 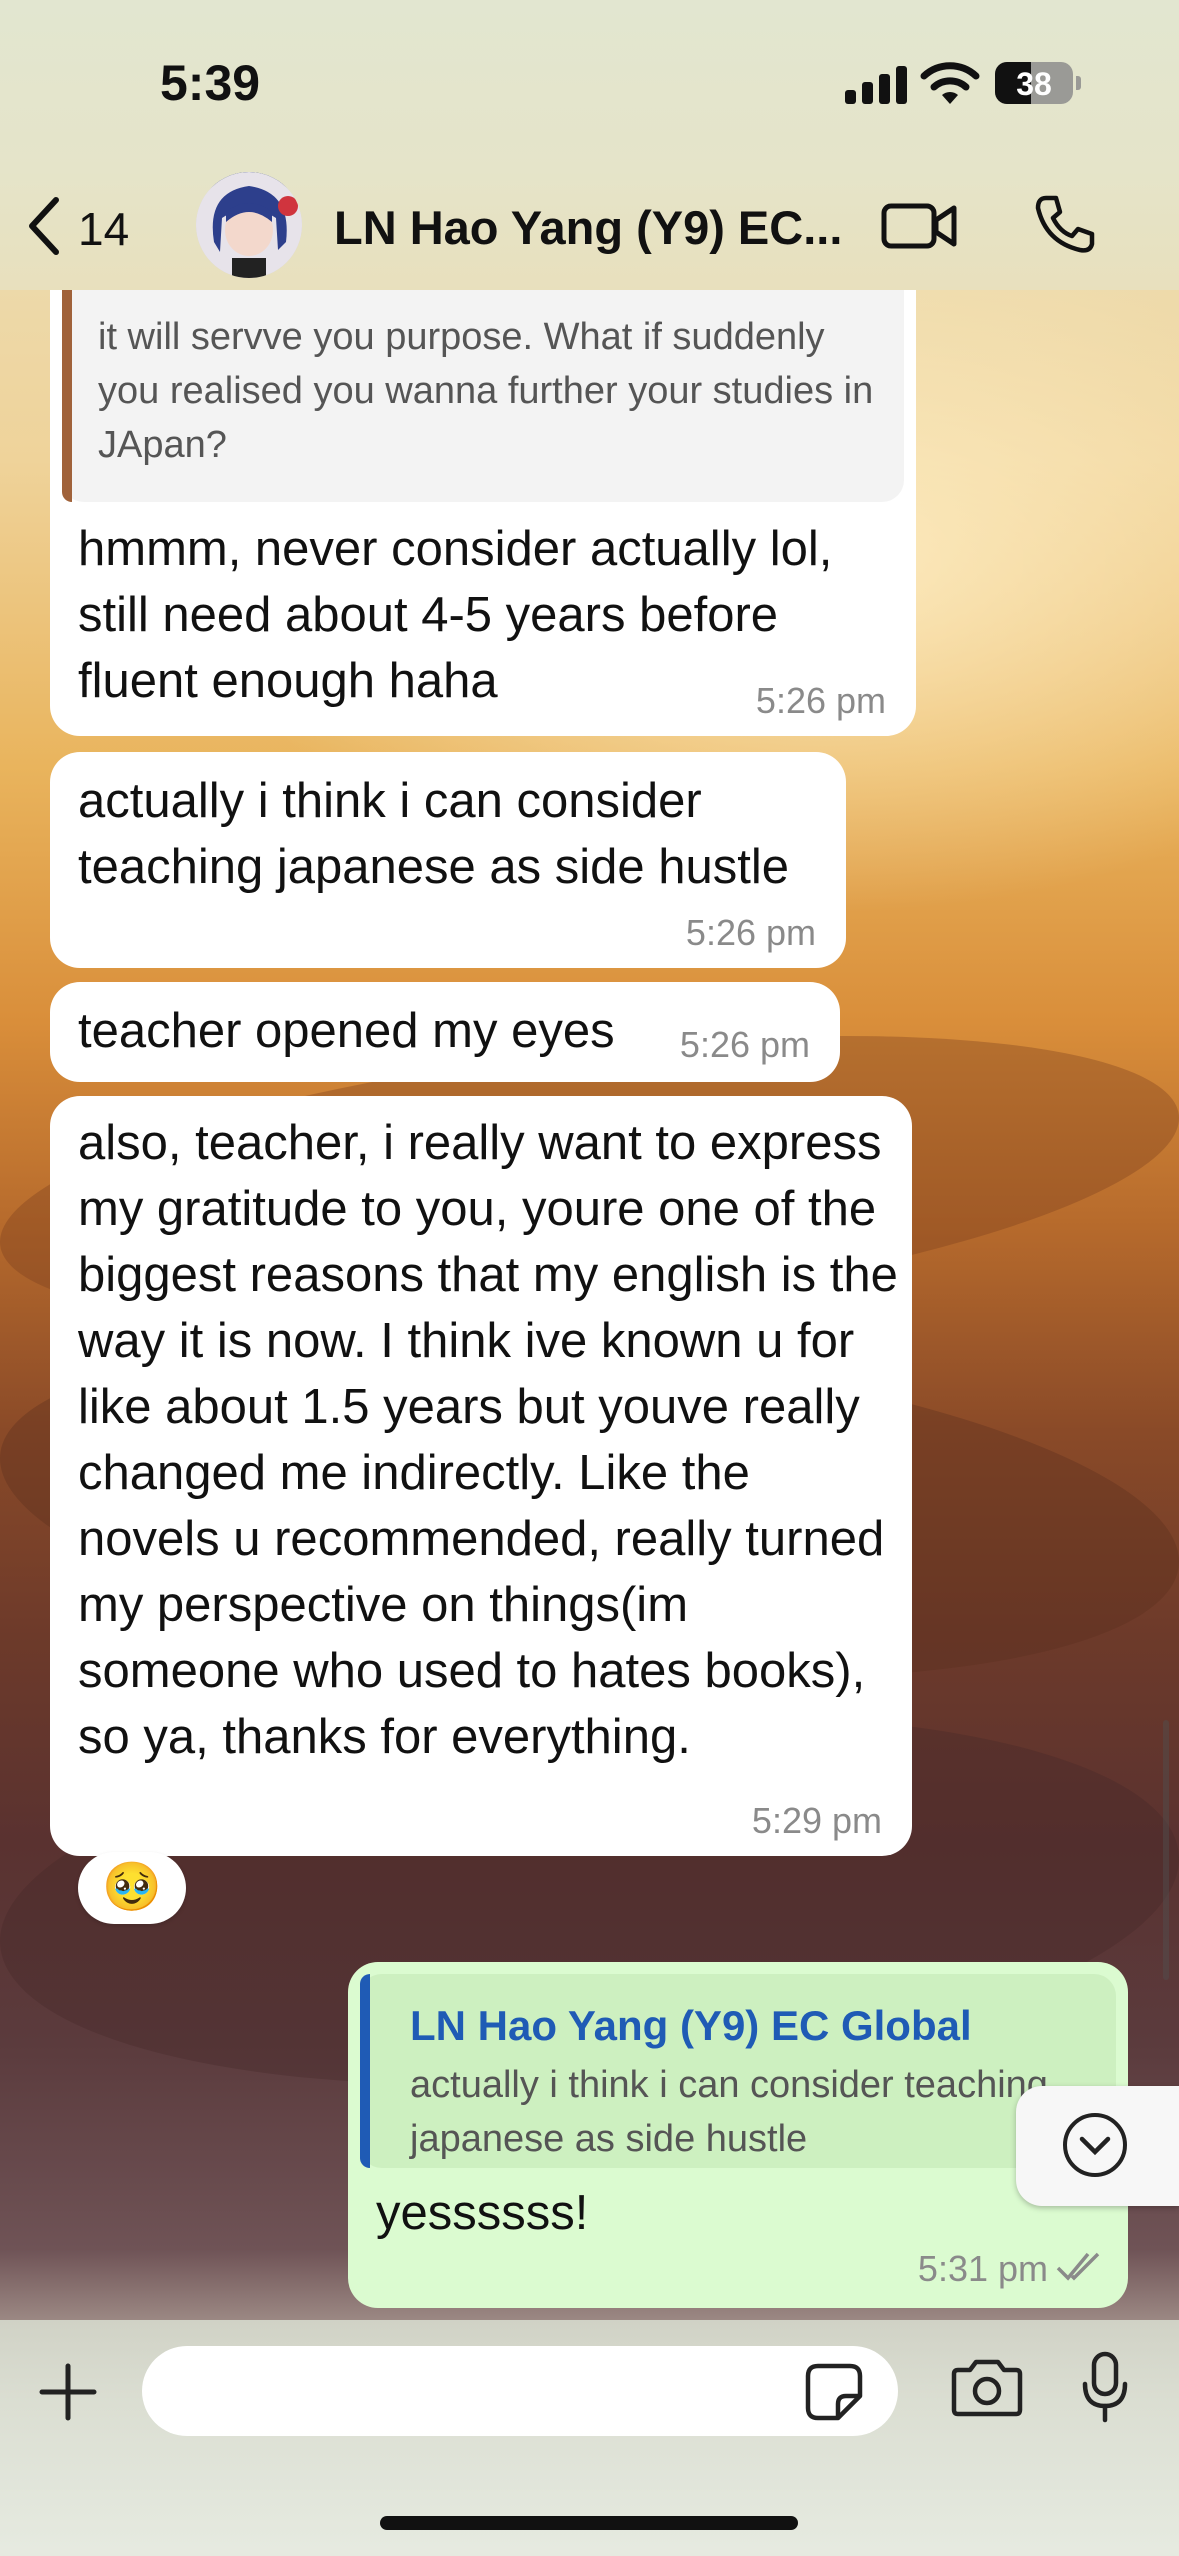 I want to click on microphone-button, so click(x=1105, y=2390).